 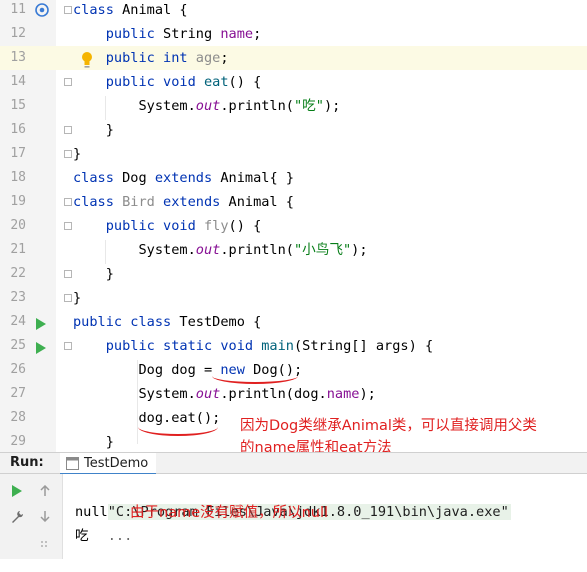 I want to click on code-token: .println(dog., so click(x=273, y=394).